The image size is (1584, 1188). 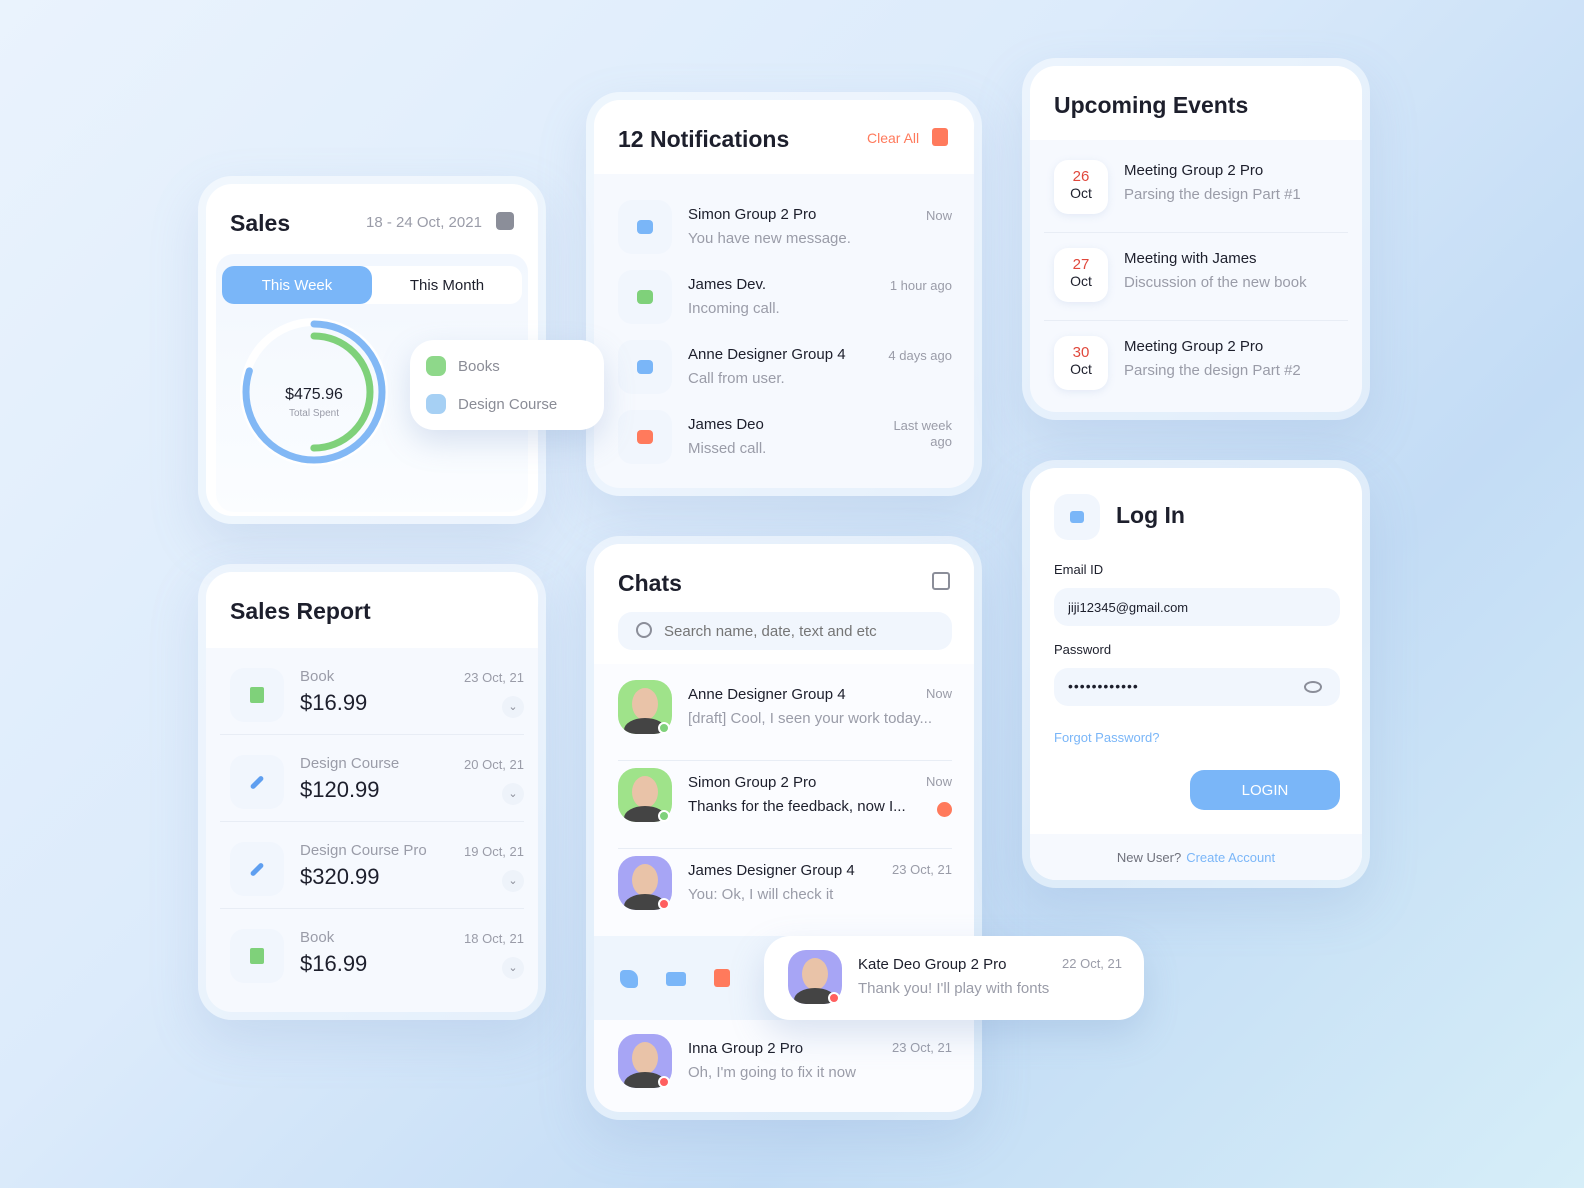 What do you see at coordinates (340, 876) in the screenshot?
I see `report-item-price: $320.99` at bounding box center [340, 876].